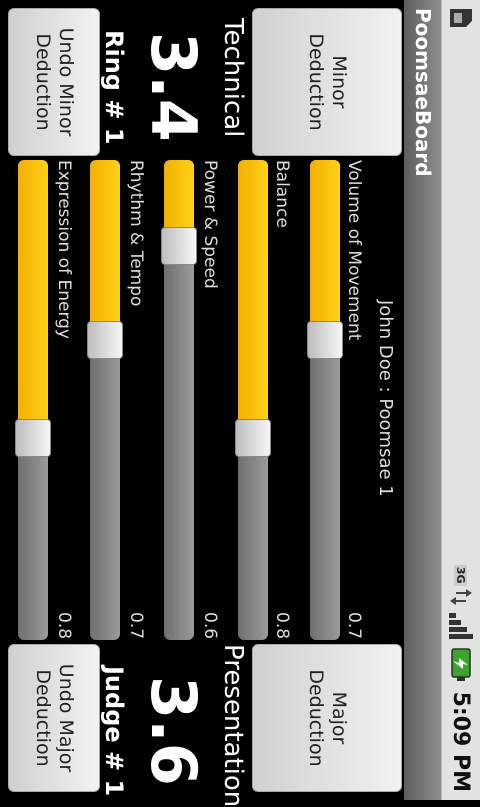 The width and height of the screenshot is (480, 807). What do you see at coordinates (233, 78) in the screenshot?
I see `technical-label: Technical` at bounding box center [233, 78].